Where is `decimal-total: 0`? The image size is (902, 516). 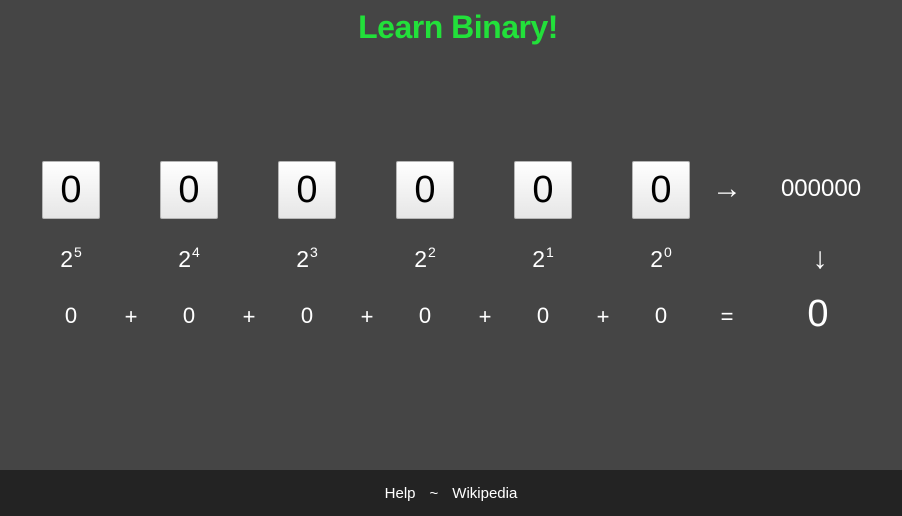
decimal-total: 0 is located at coordinates (818, 314).